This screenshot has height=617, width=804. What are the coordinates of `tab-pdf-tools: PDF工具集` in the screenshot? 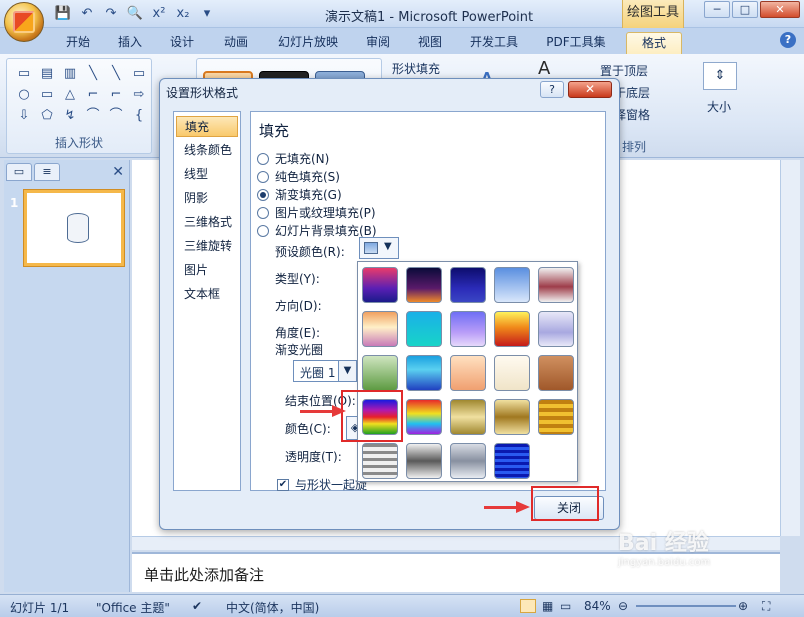 It's located at (576, 43).